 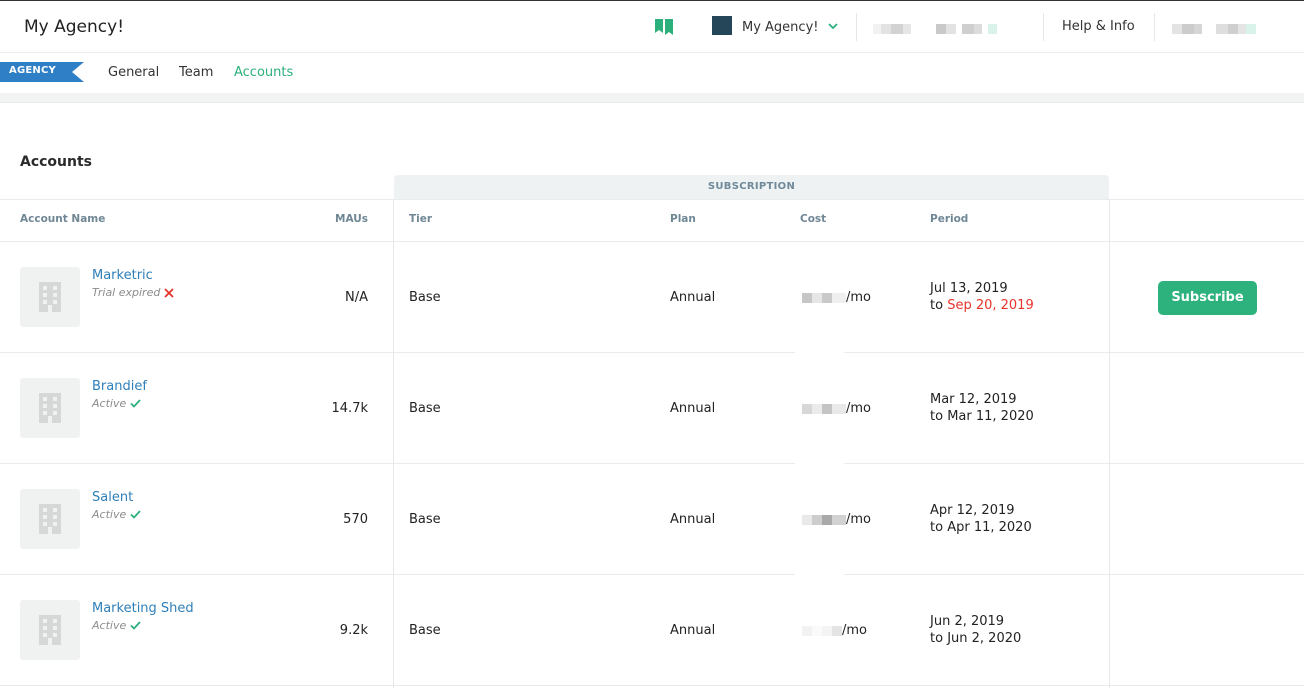 What do you see at coordinates (353, 630) in the screenshot?
I see `maus-value: 9.2k` at bounding box center [353, 630].